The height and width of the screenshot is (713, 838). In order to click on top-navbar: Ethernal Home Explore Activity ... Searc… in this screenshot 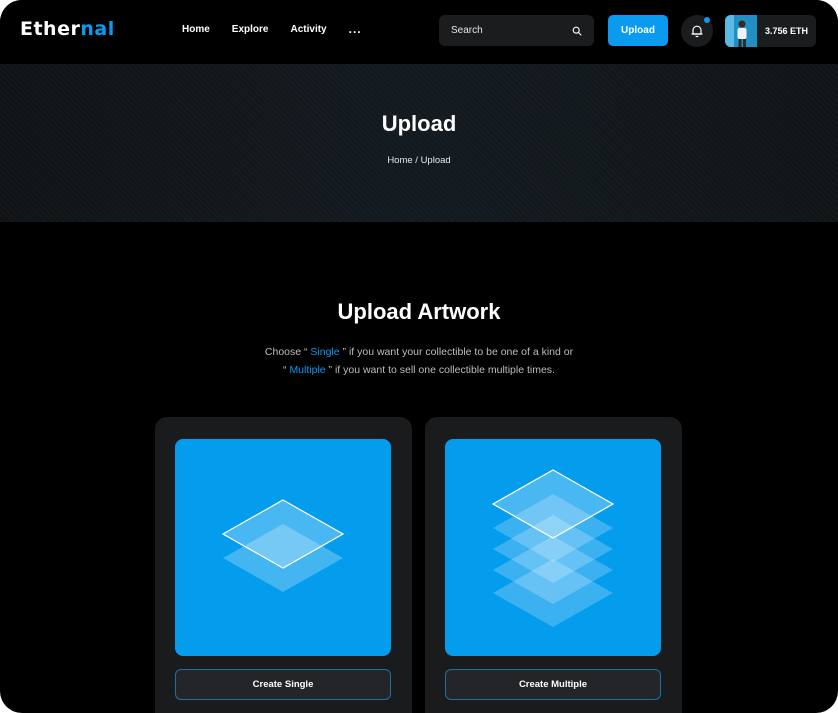, I will do `click(419, 32)`.